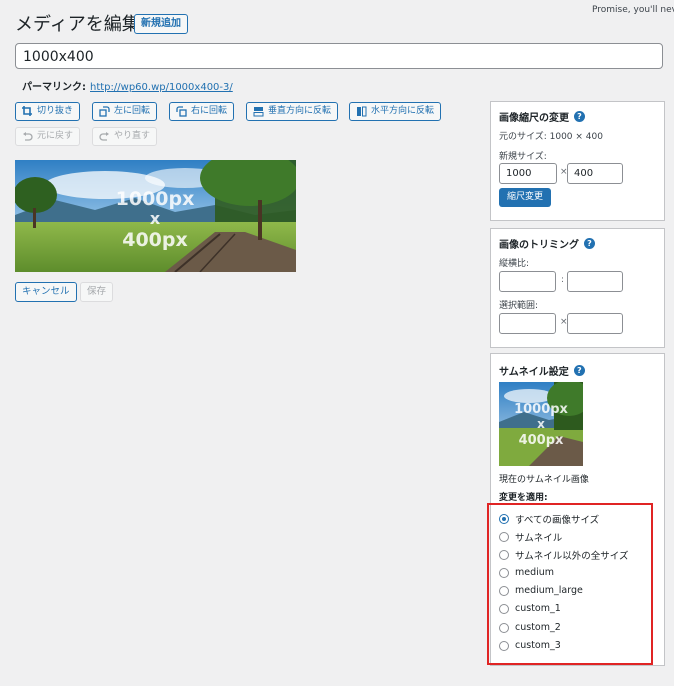  I want to click on rotate-right-label: 右に回転, so click(209, 111).